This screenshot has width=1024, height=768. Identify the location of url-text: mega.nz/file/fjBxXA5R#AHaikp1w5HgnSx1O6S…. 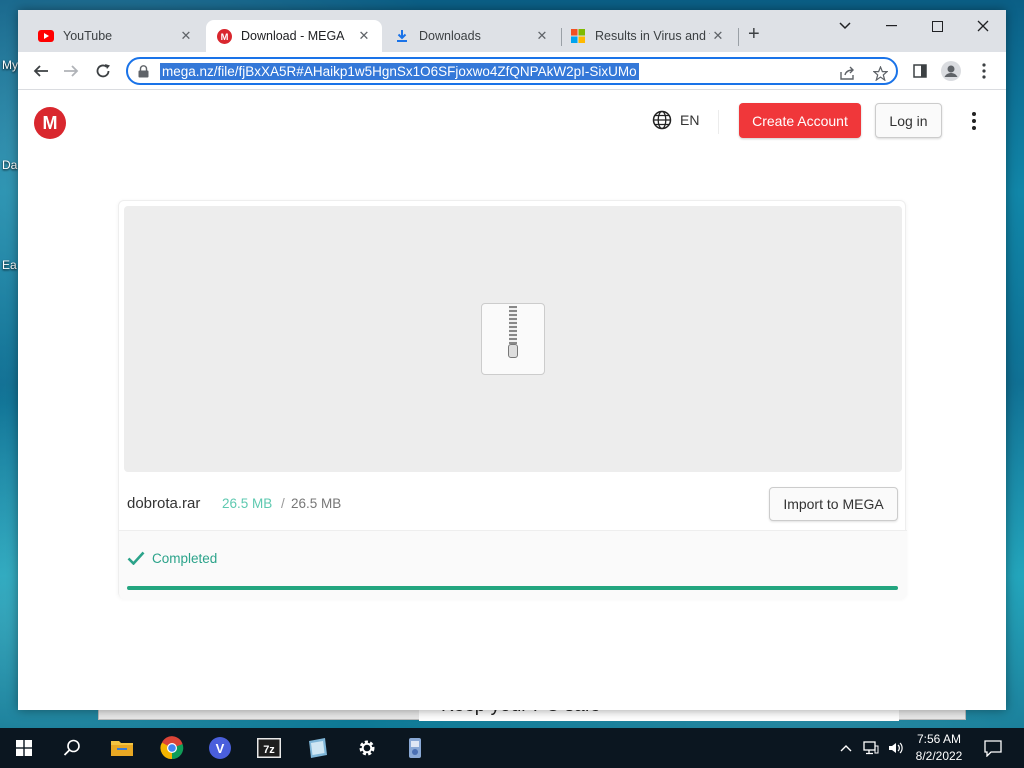
(399, 71).